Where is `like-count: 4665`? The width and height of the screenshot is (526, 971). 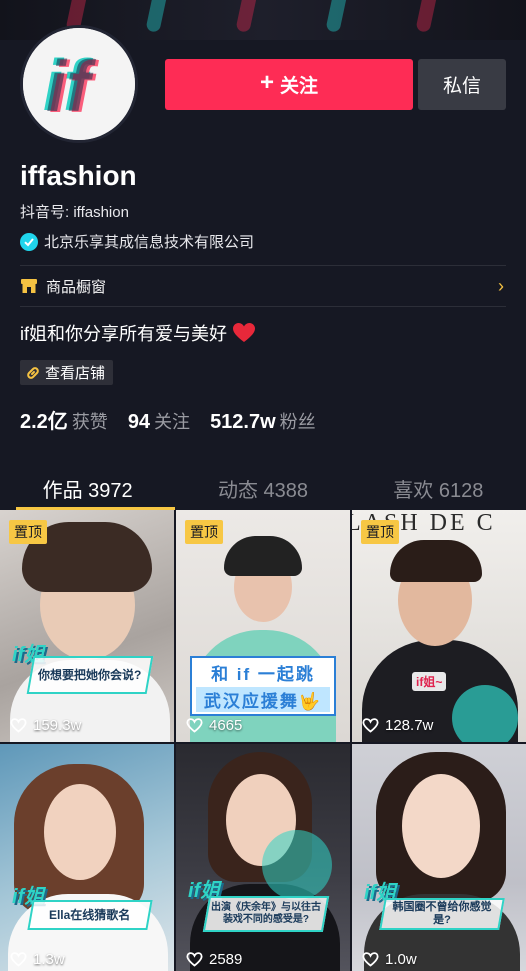 like-count: 4665 is located at coordinates (214, 725).